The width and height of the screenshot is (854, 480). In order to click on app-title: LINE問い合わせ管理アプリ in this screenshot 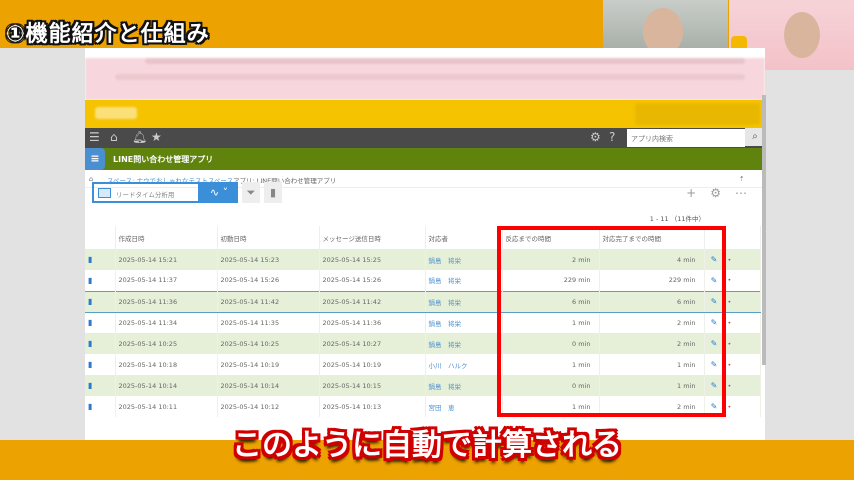, I will do `click(163, 159)`.